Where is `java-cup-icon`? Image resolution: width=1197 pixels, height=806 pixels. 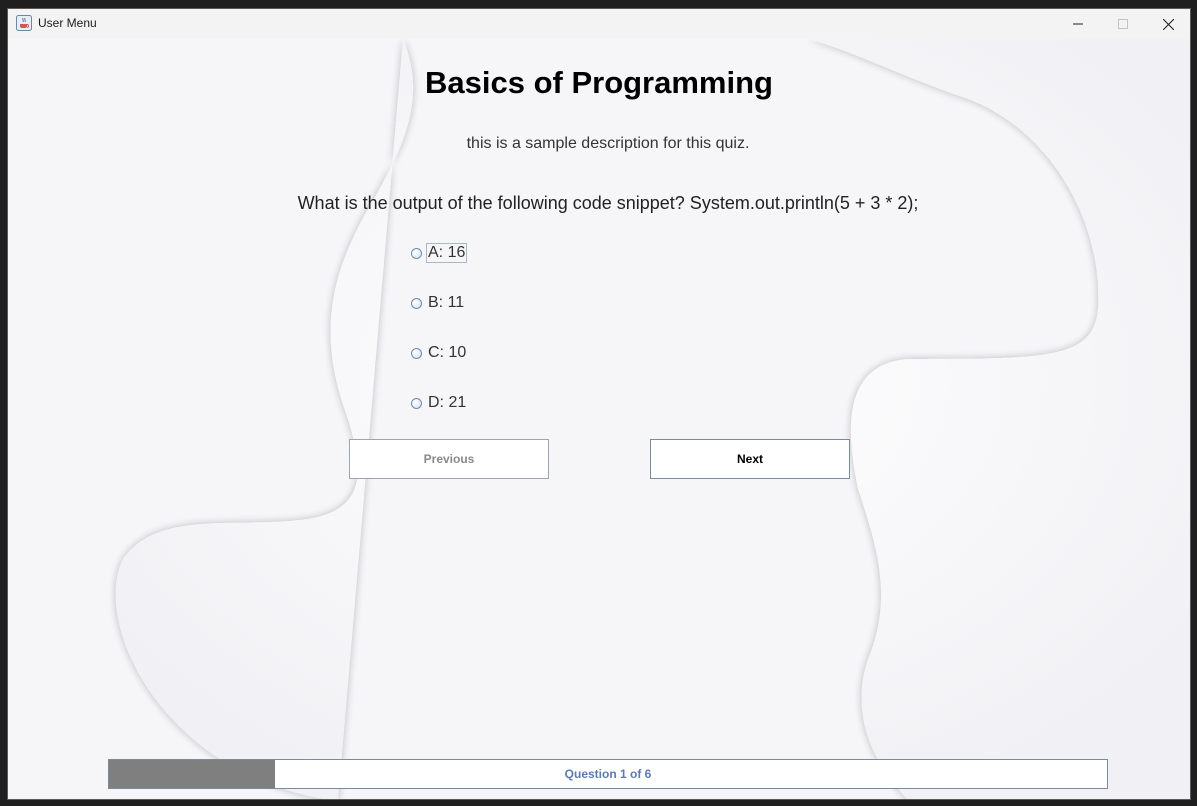 java-cup-icon is located at coordinates (24, 23).